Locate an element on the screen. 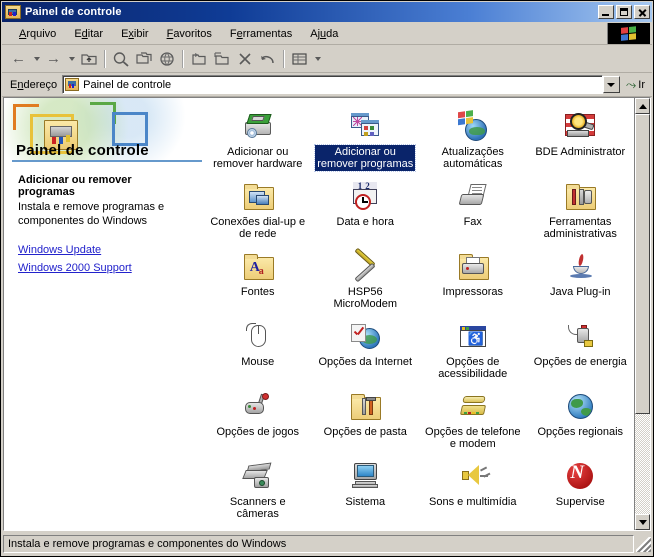 The height and width of the screenshot is (557, 654). item-accessibility-options: ♿ Opções de acessibilidade is located at coordinates (473, 349).